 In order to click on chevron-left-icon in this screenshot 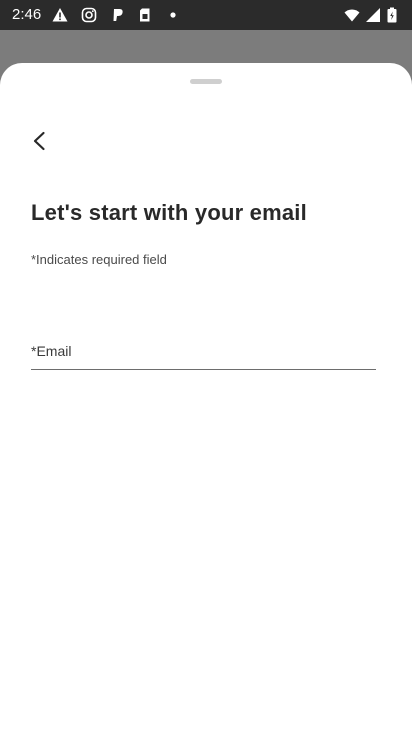, I will do `click(40, 141)`.